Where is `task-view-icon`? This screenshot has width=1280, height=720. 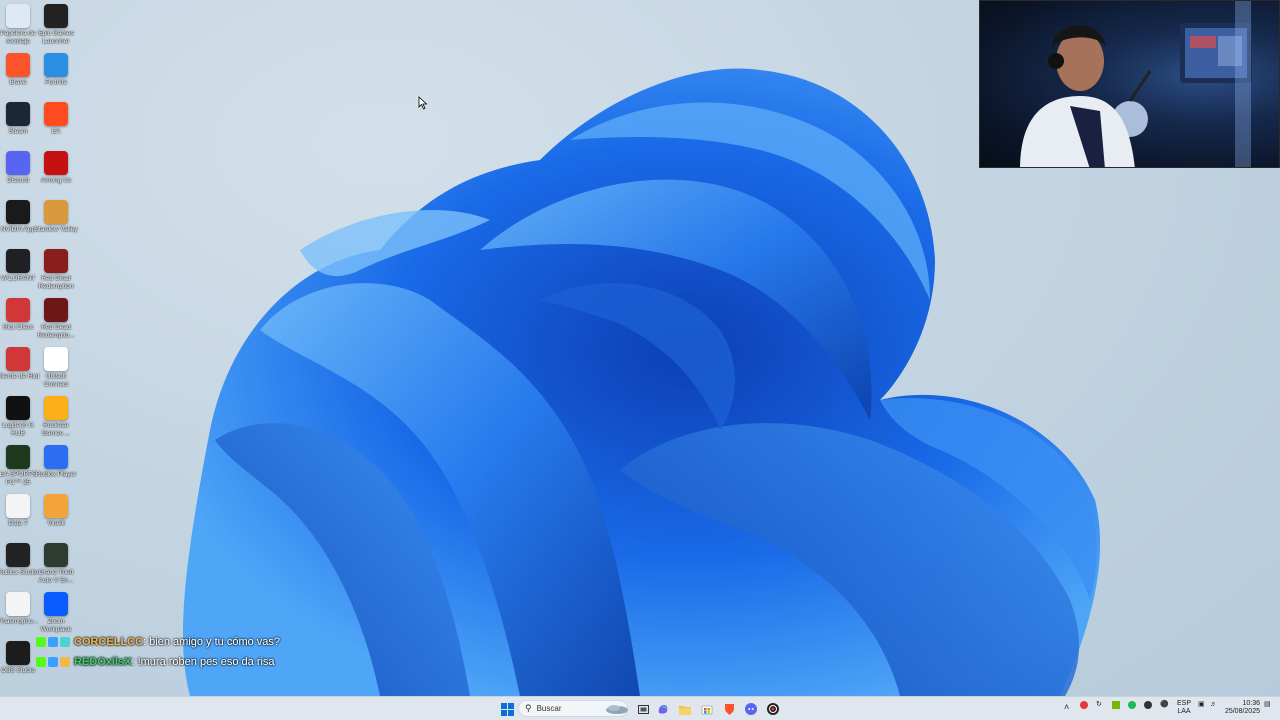 task-view-icon is located at coordinates (643, 709).